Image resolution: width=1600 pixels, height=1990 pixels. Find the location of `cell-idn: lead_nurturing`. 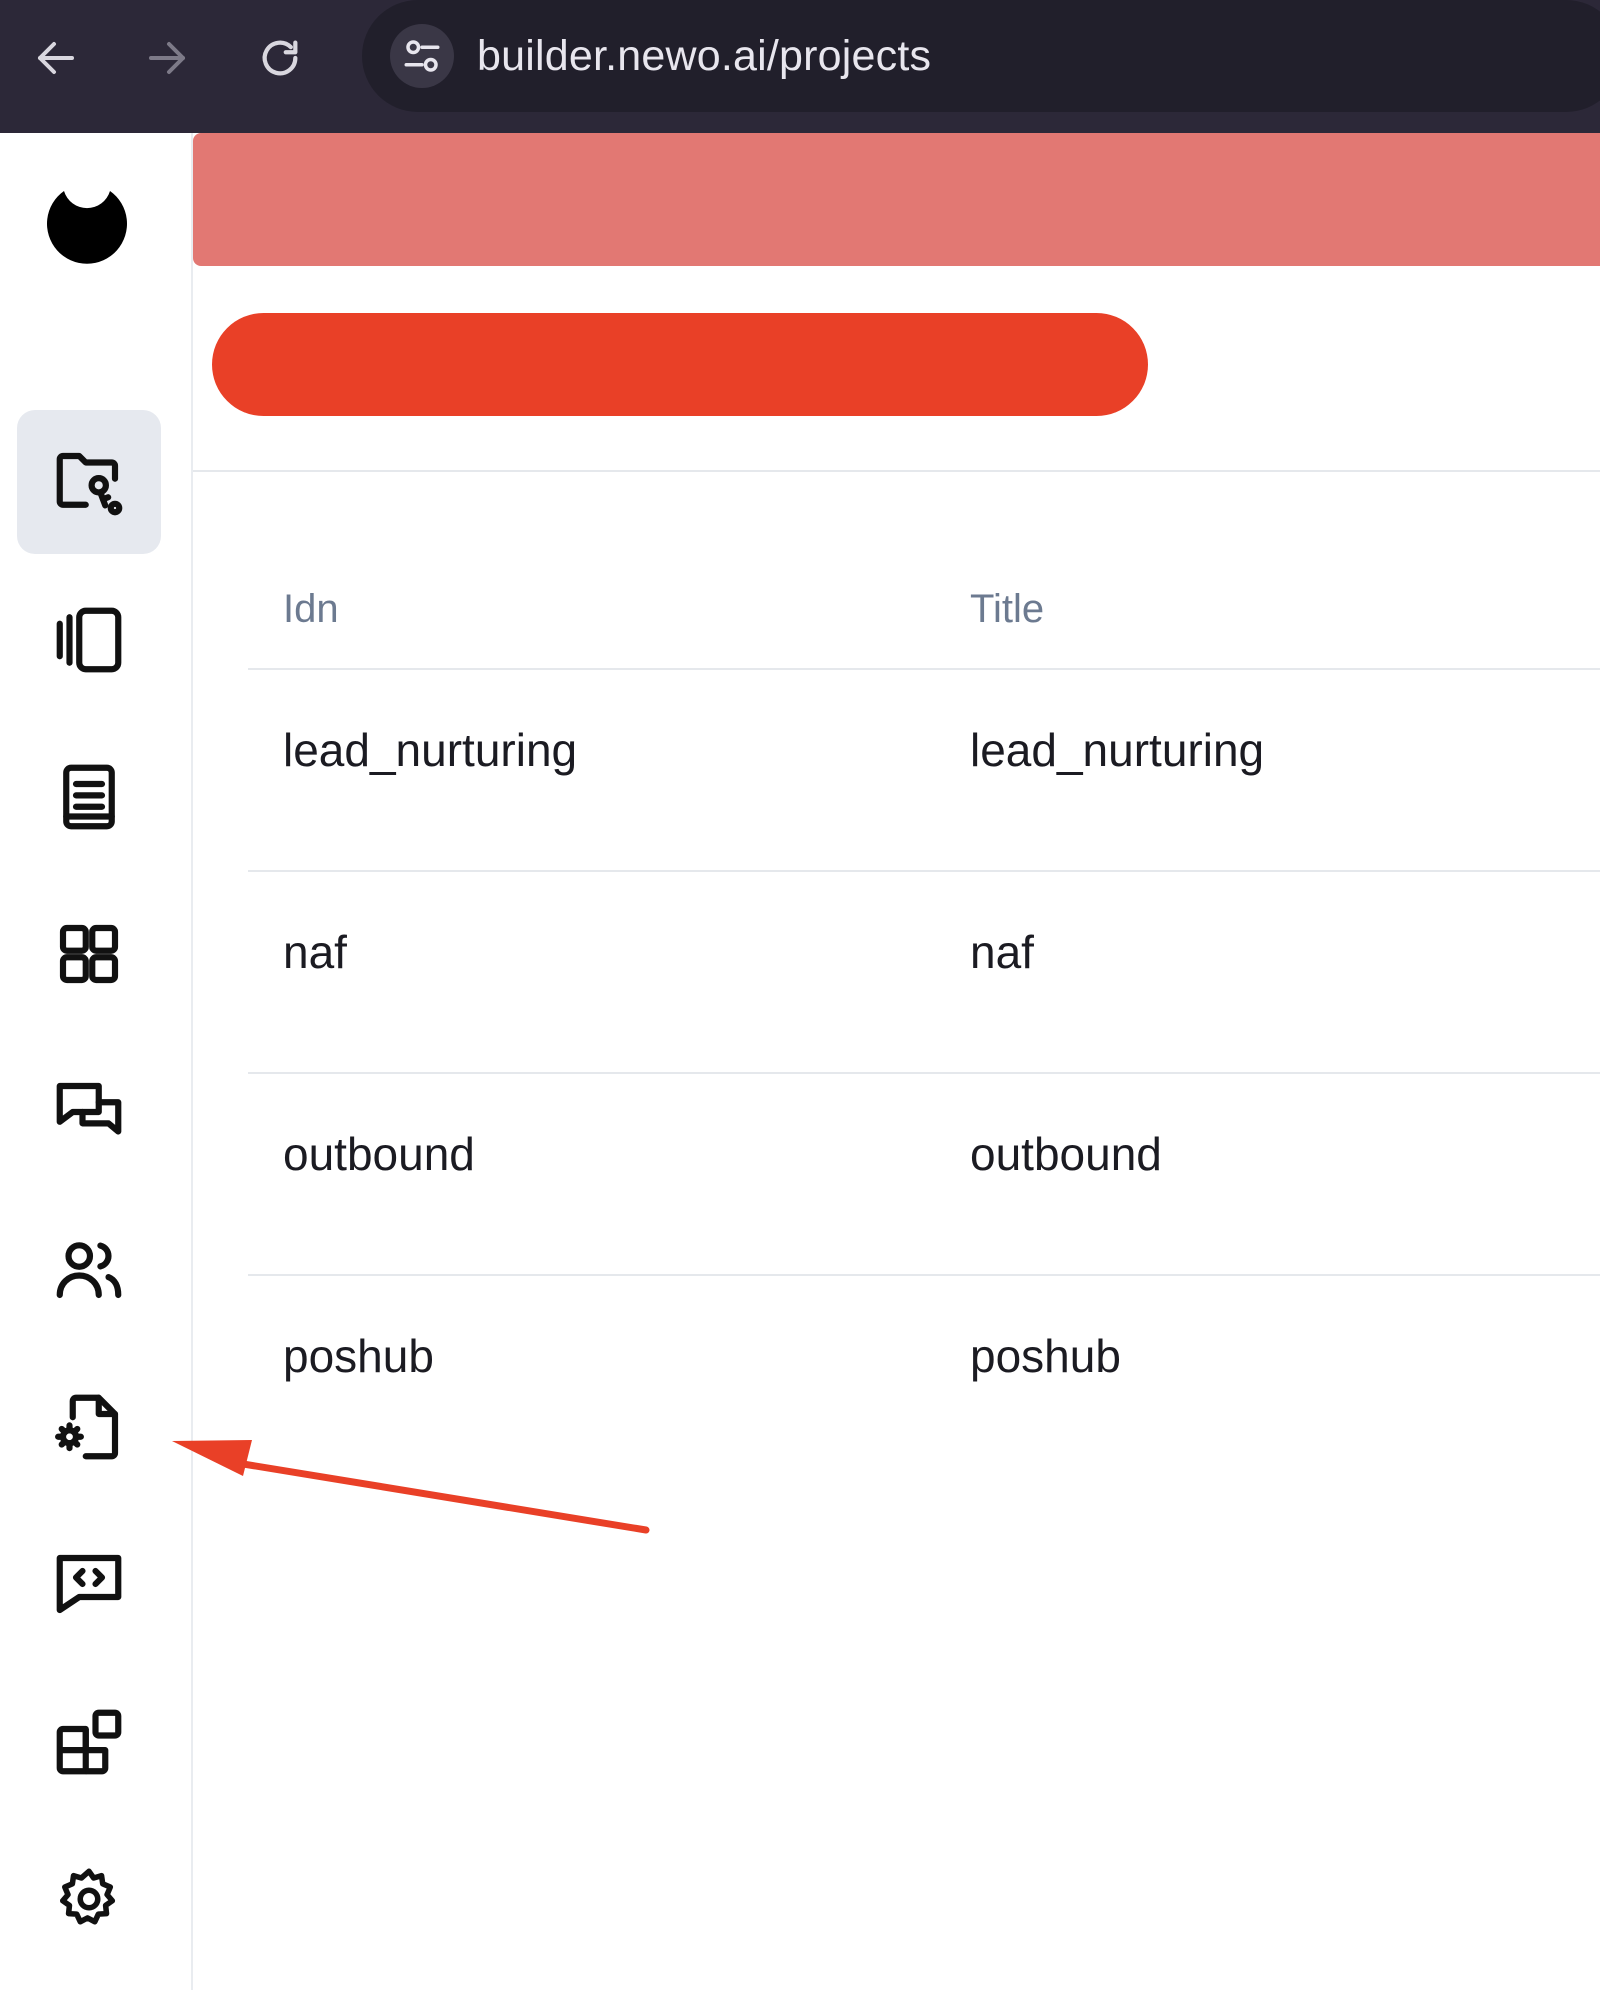

cell-idn: lead_nurturing is located at coordinates (430, 750).